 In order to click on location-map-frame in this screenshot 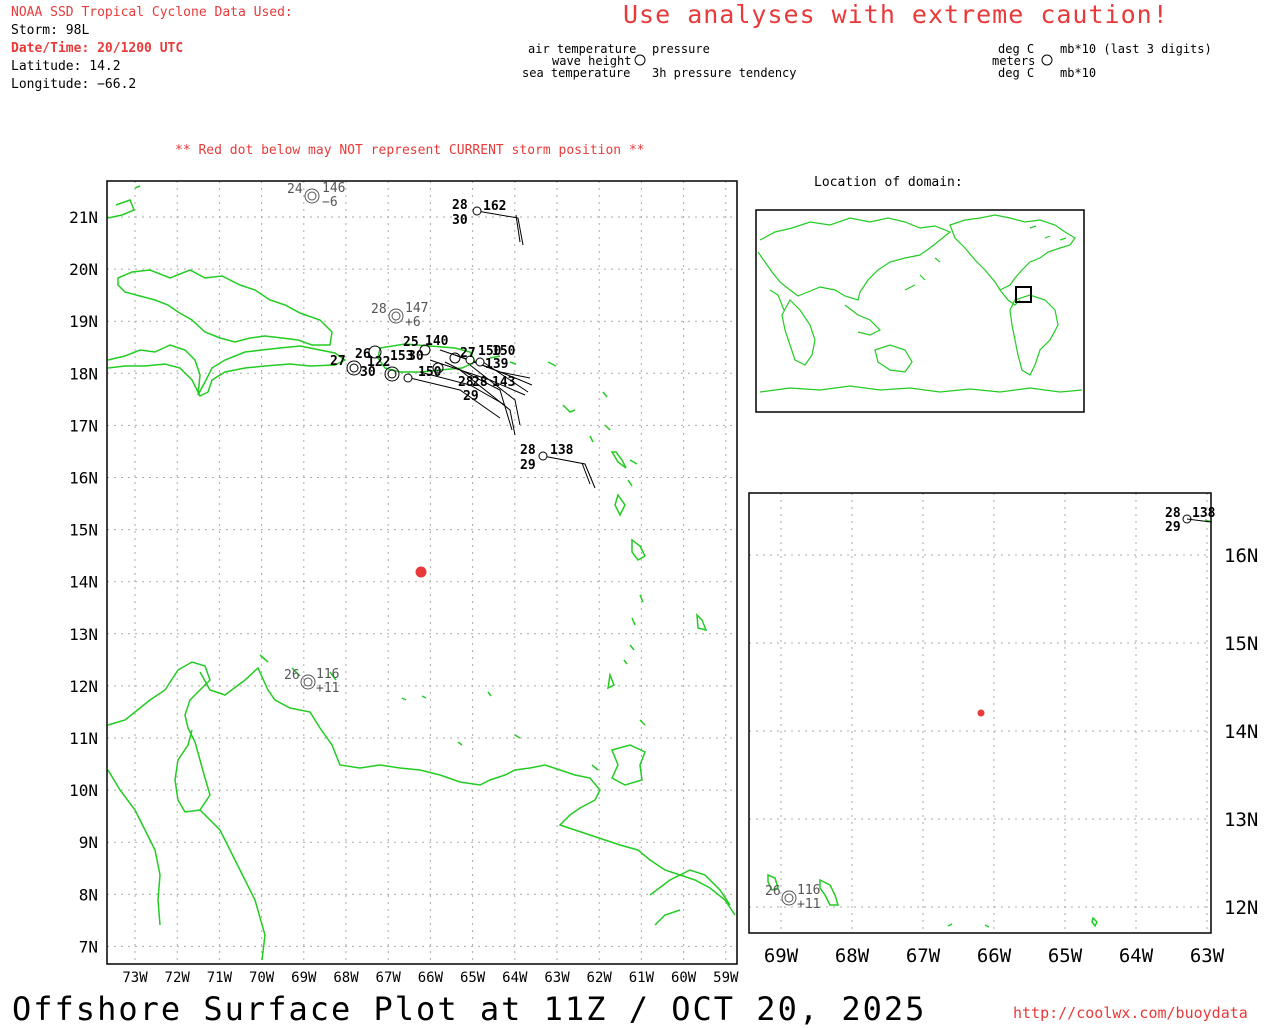, I will do `click(920, 311)`.